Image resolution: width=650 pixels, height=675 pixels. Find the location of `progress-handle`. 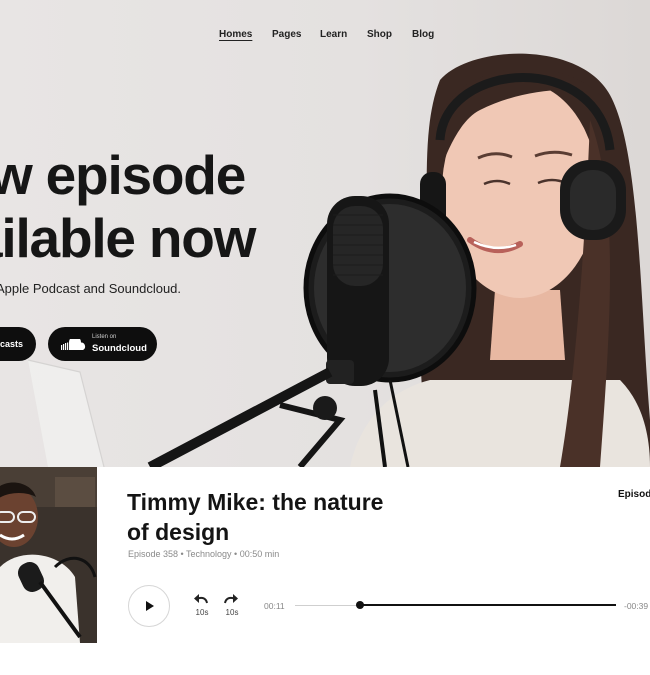

progress-handle is located at coordinates (360, 605).